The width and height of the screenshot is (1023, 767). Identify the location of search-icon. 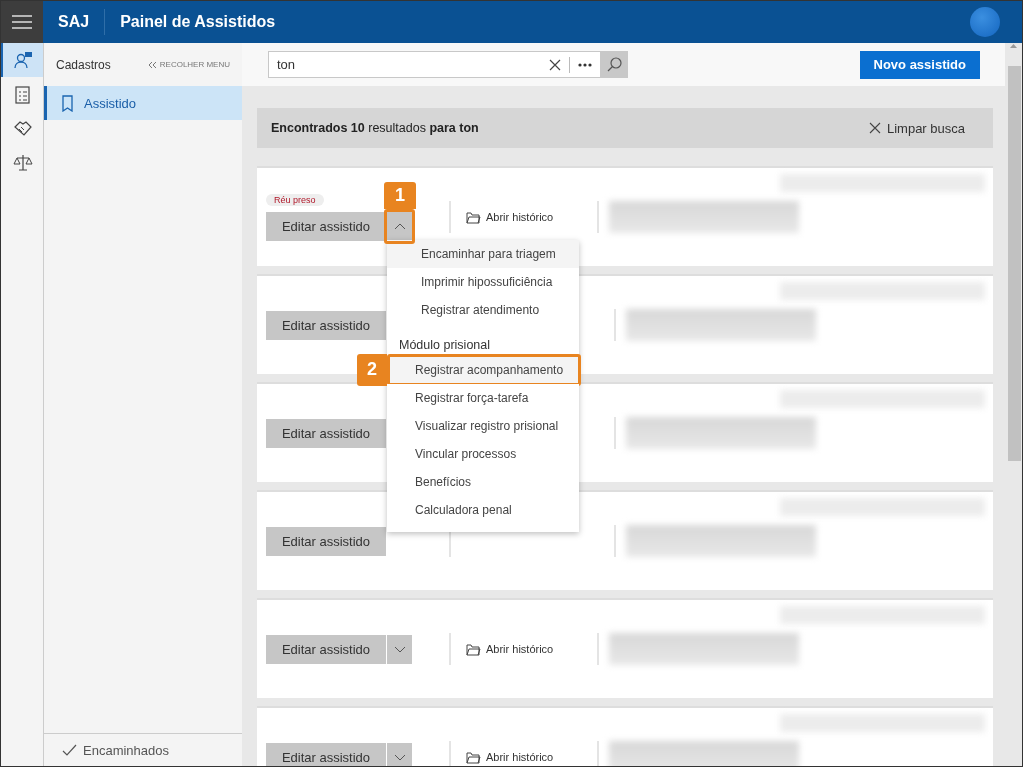
(614, 64).